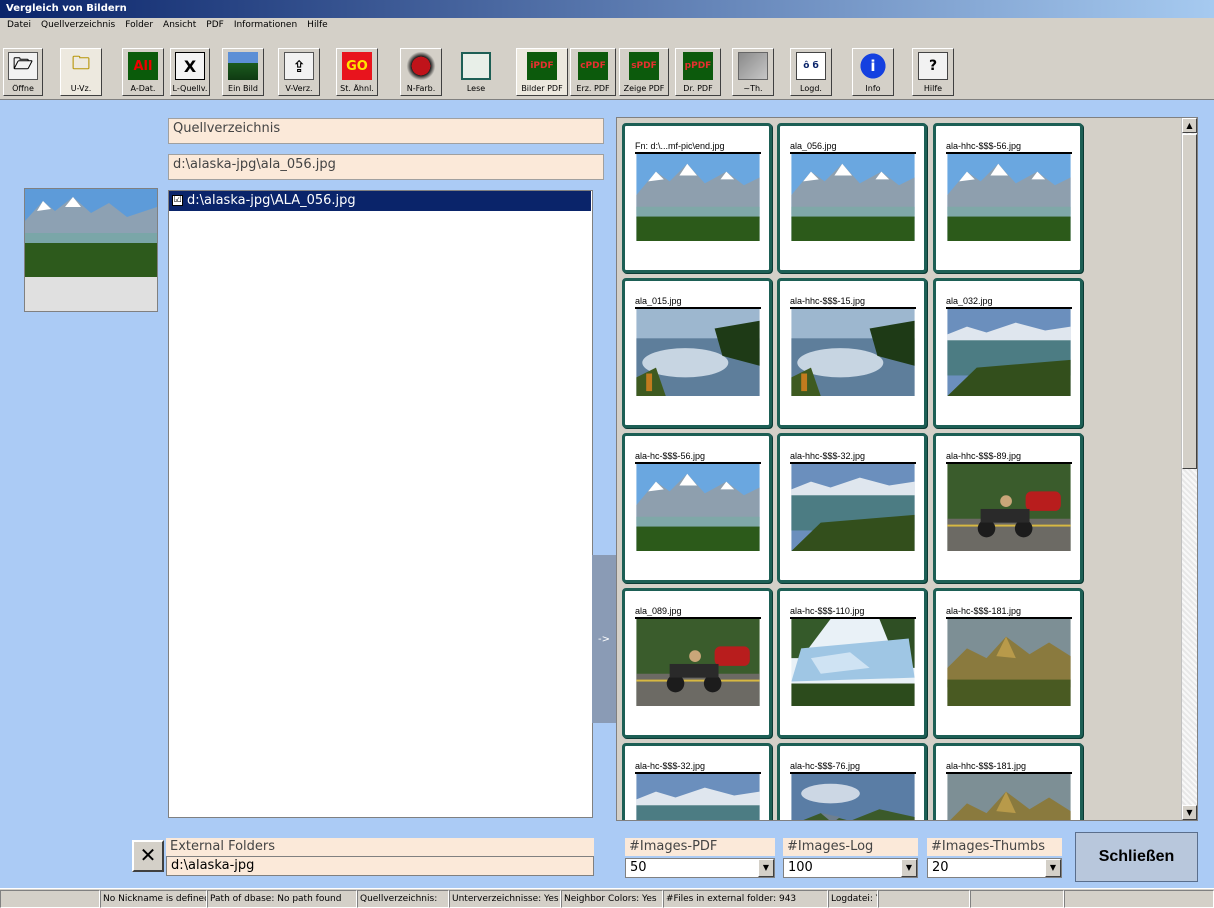  Describe the element at coordinates (380, 201) in the screenshot. I see `list-item-selected: ☑ d:\alaska-jpg\ALA_056.jpg` at that location.